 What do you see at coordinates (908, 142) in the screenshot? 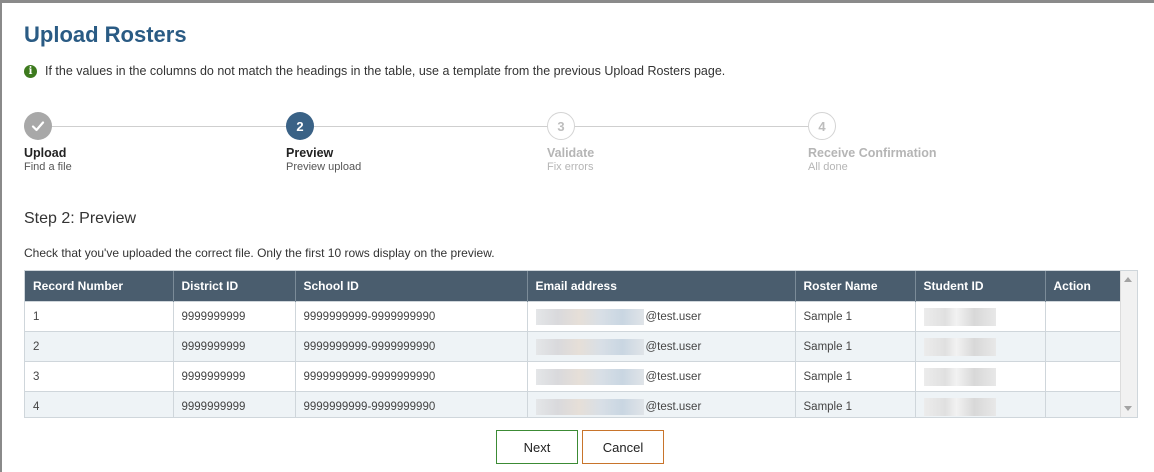
I see `step-receive-confirmation: 4 Receive Confirmation All done` at bounding box center [908, 142].